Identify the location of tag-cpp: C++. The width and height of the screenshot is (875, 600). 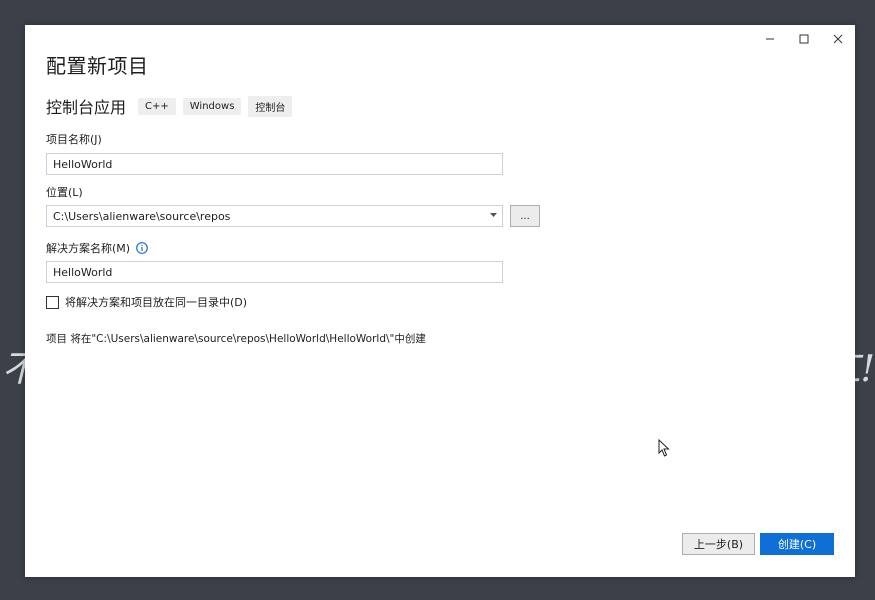
(157, 106).